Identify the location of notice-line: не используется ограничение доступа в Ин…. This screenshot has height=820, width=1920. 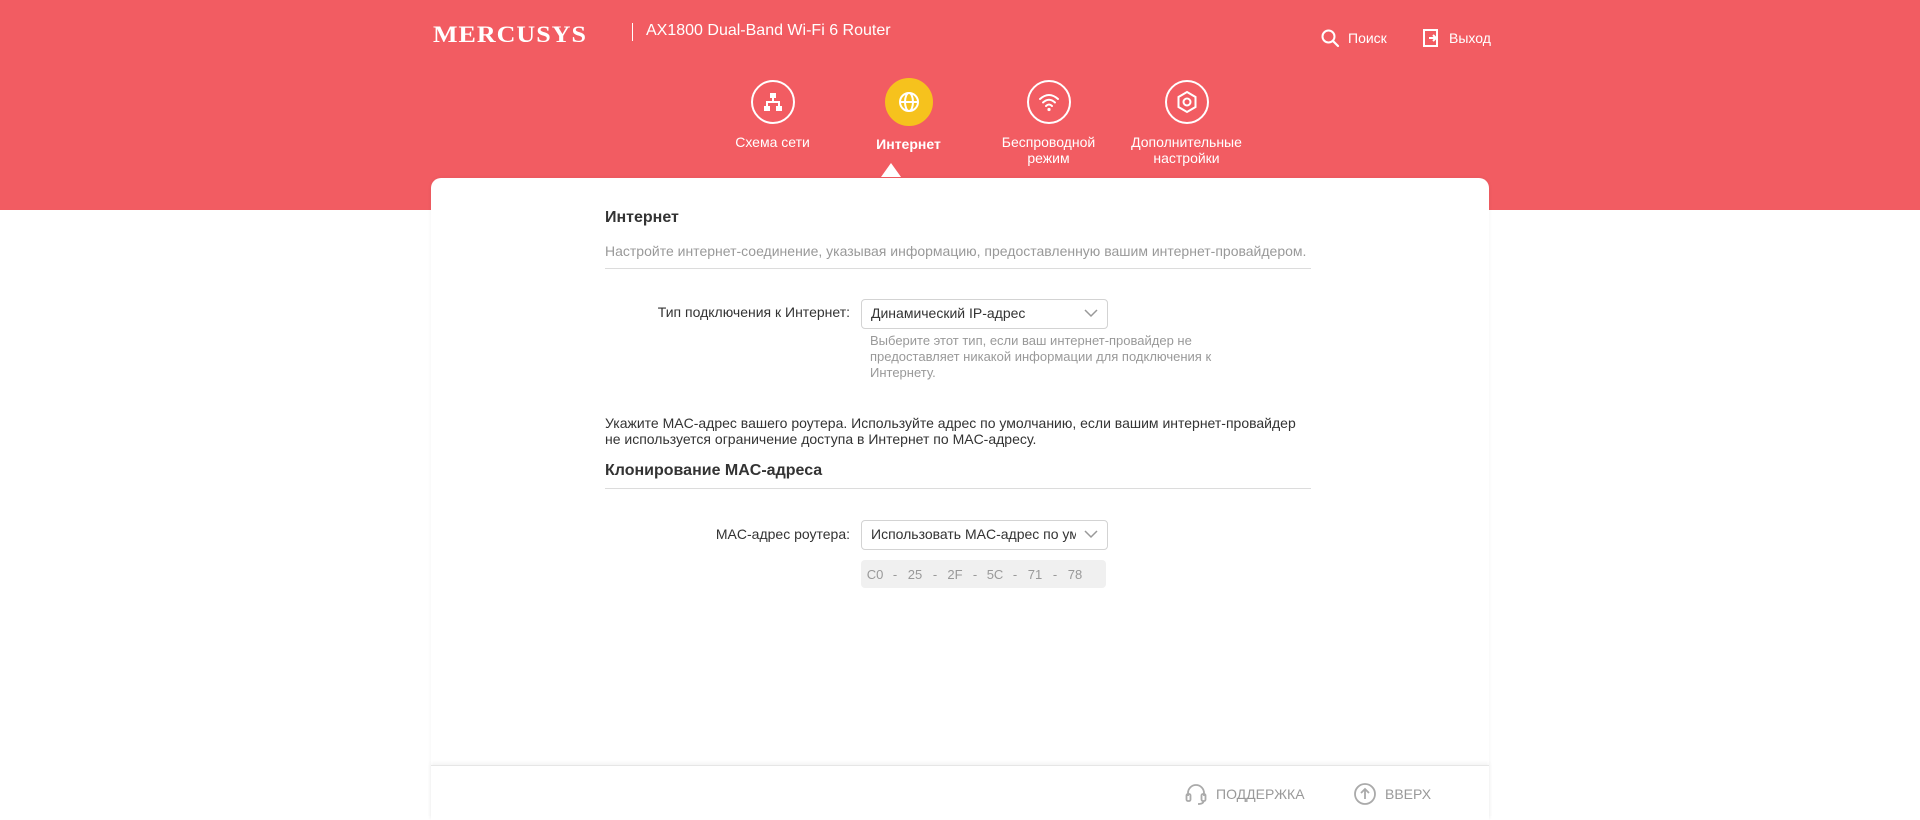
(821, 439).